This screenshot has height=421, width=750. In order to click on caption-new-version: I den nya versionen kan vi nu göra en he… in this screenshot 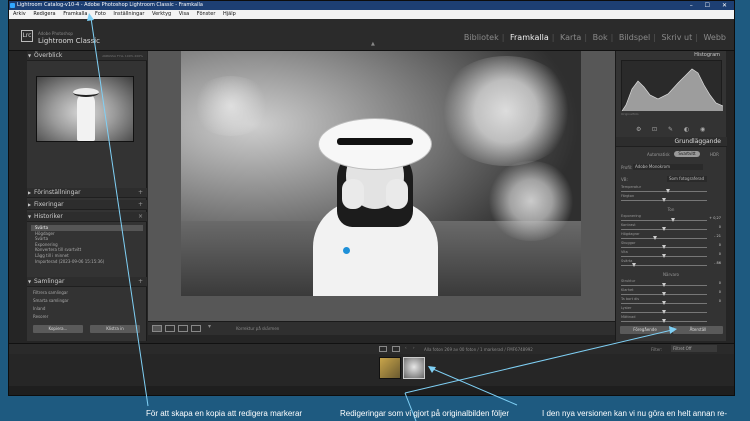, I will do `click(635, 413)`.